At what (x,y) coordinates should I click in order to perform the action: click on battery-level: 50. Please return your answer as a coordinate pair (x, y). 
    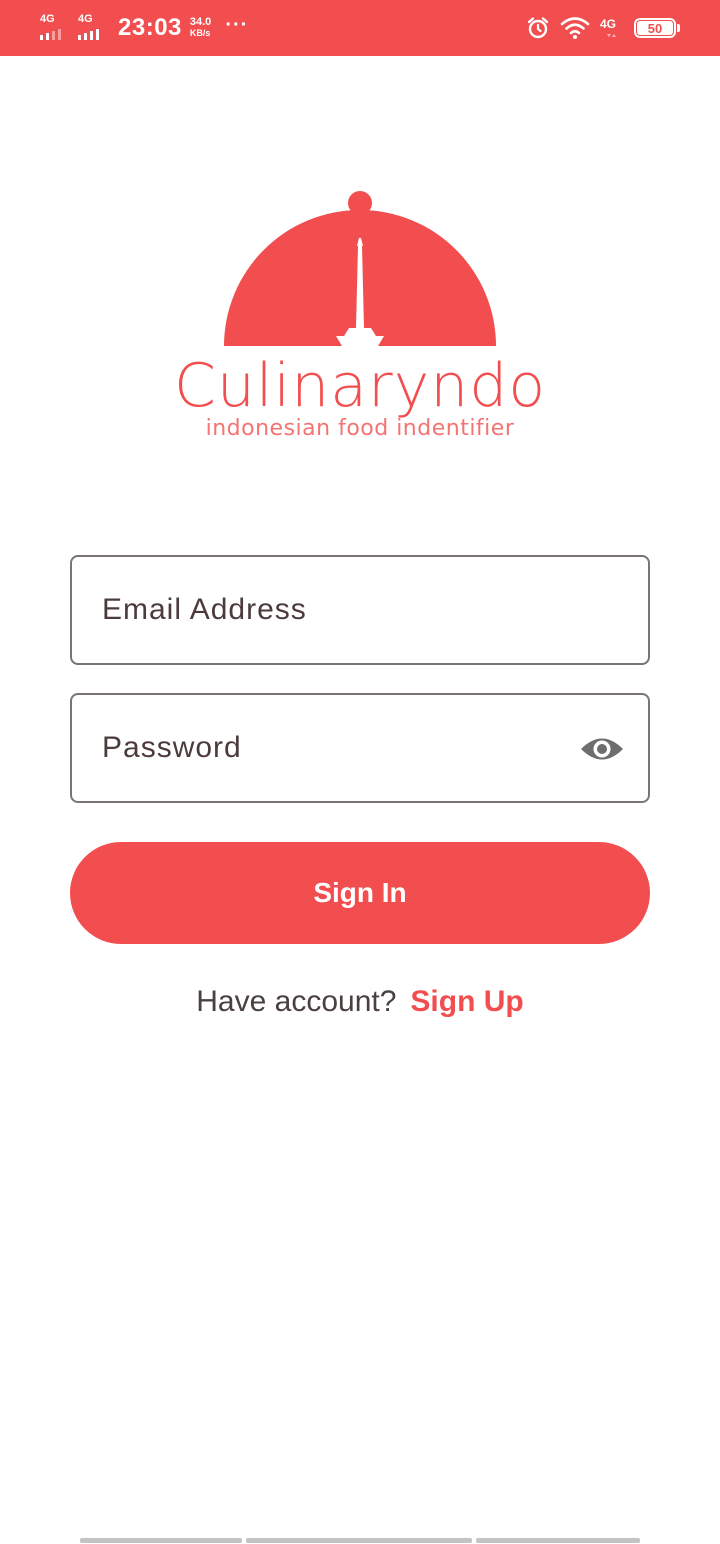
    Looking at the image, I should click on (655, 28).